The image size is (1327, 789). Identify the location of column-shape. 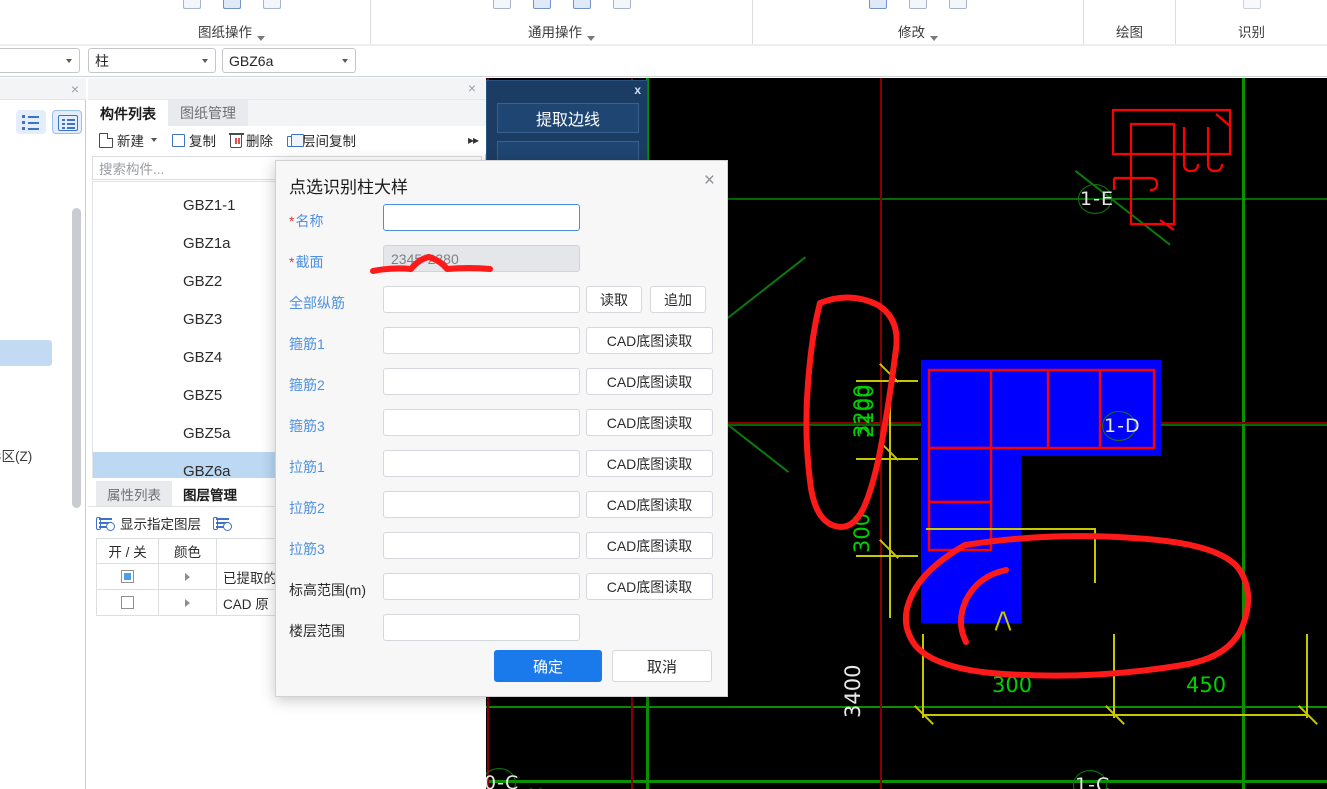
(1081, 503).